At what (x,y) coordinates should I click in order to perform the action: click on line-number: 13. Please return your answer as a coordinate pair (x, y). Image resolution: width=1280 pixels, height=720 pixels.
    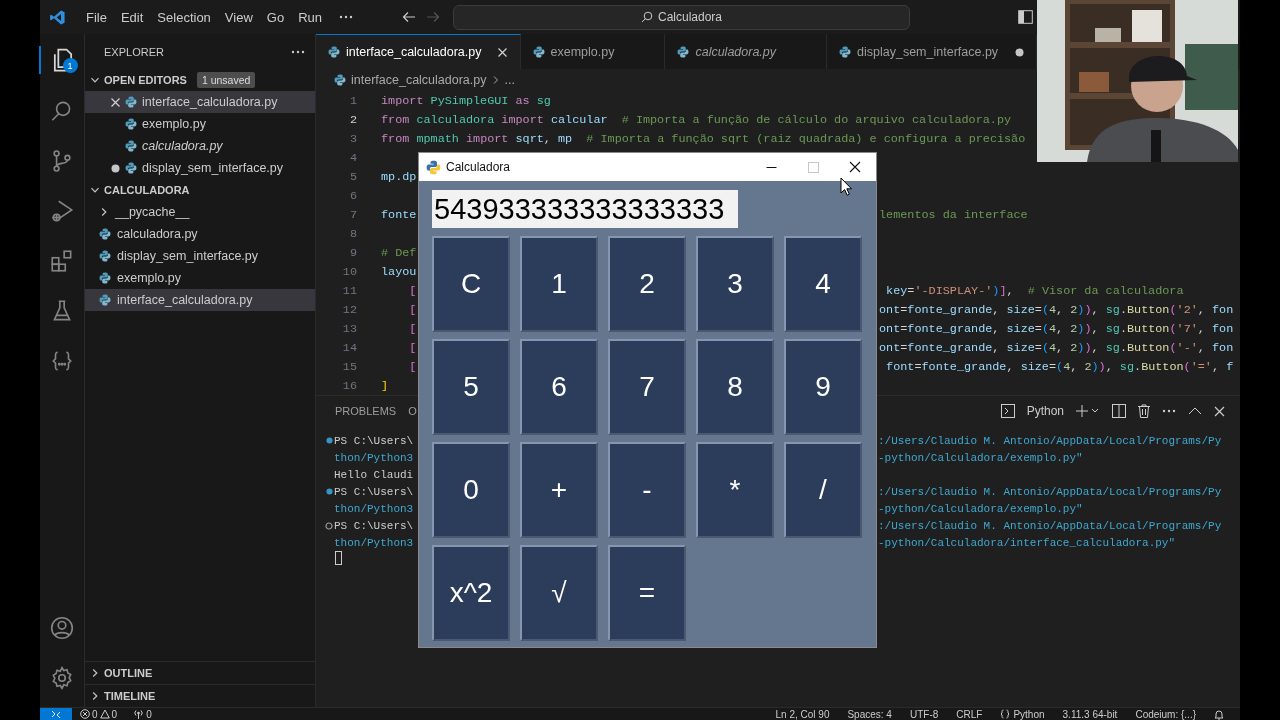
    Looking at the image, I should click on (349, 328).